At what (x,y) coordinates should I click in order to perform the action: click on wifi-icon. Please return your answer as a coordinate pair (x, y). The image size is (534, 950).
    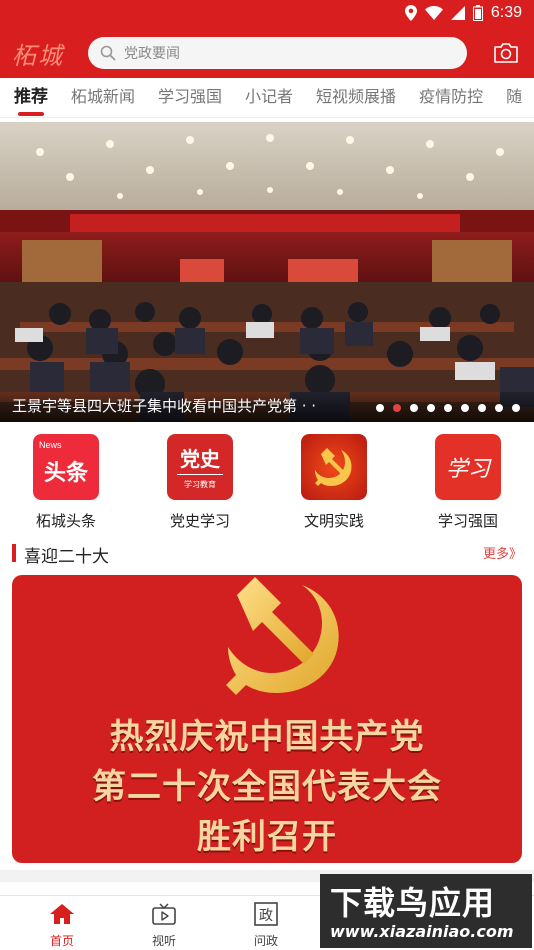
    Looking at the image, I should click on (433, 13).